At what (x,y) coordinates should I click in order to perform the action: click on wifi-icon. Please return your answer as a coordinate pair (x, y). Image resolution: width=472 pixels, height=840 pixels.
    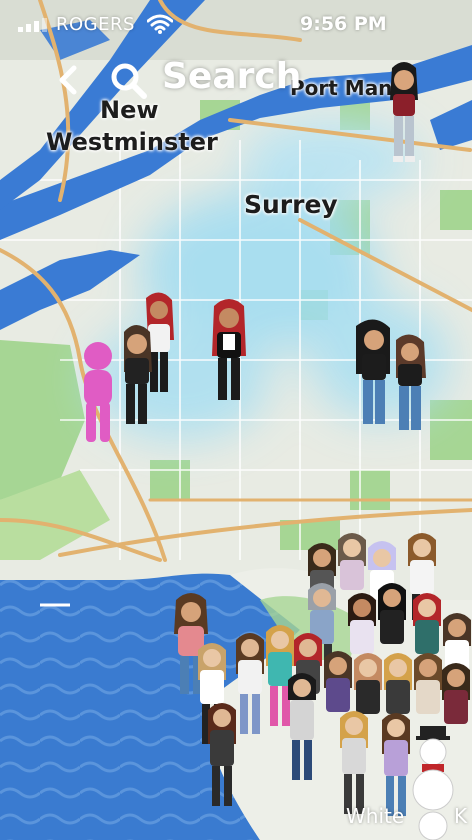
    Looking at the image, I should click on (160, 24).